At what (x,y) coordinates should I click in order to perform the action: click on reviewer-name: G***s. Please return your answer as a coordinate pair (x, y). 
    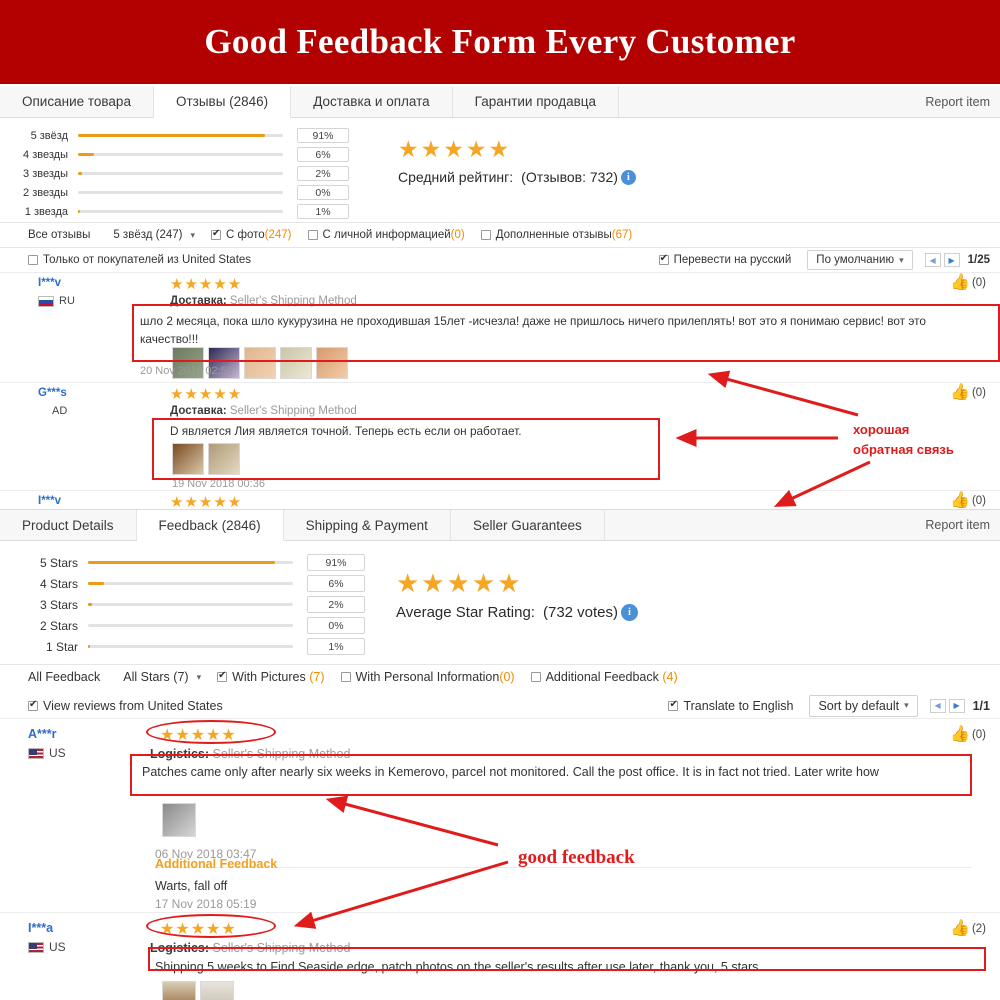
    Looking at the image, I should click on (52, 393).